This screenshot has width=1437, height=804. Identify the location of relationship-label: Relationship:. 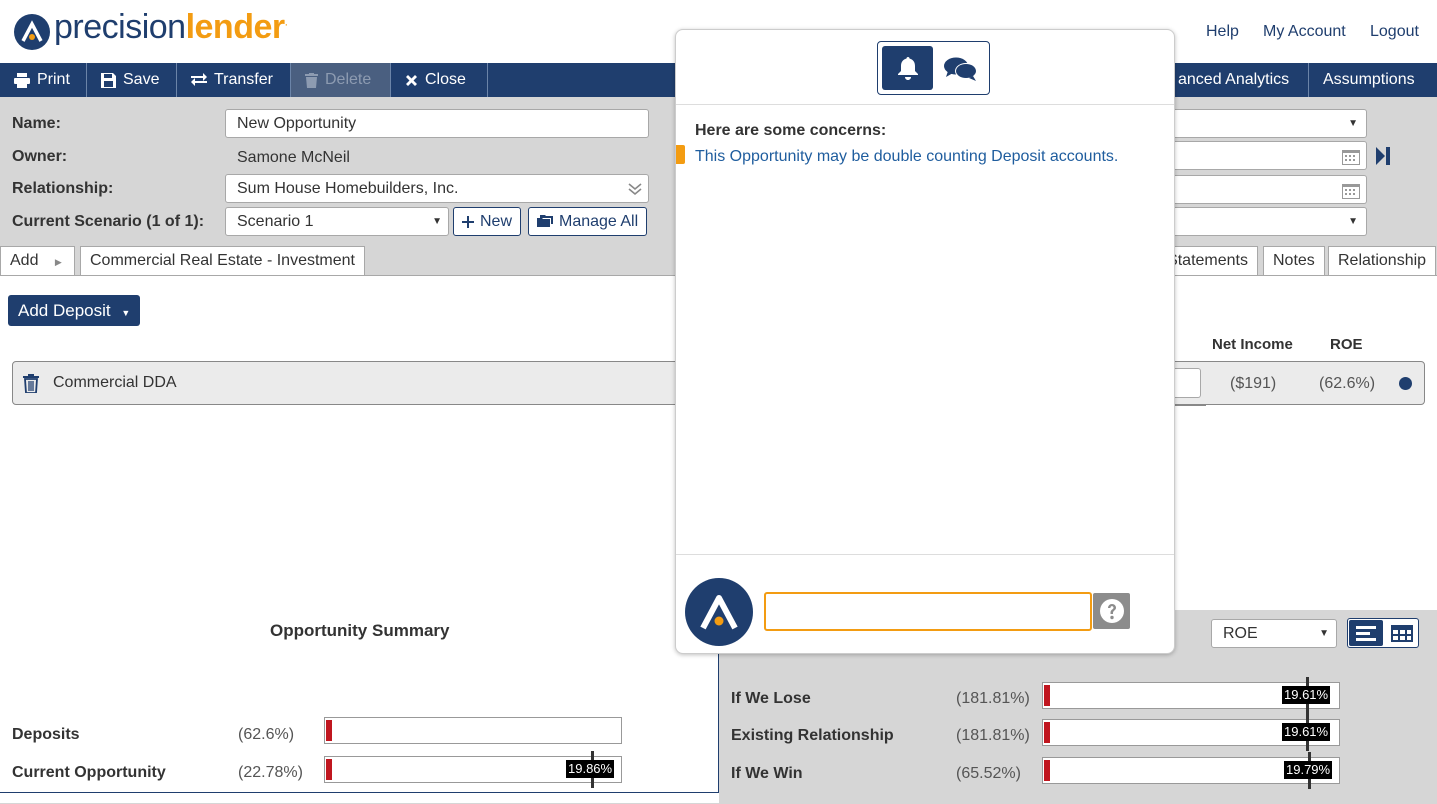
(63, 188).